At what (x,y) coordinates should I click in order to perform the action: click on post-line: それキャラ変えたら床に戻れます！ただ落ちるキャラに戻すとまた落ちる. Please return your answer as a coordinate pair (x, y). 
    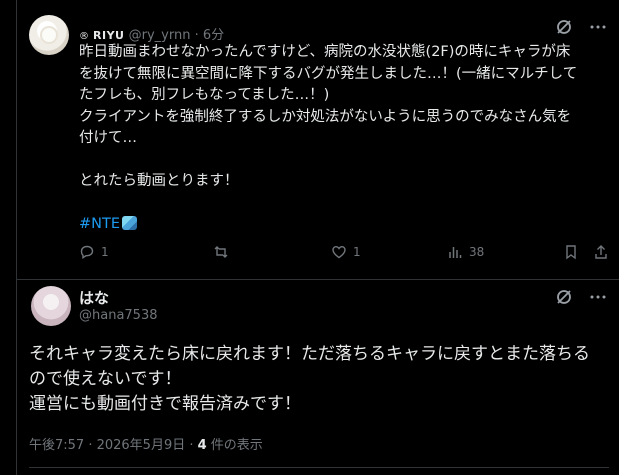
    Looking at the image, I should click on (309, 354).